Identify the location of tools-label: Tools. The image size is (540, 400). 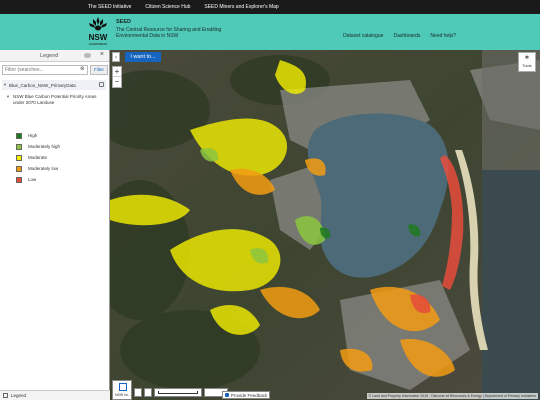
(527, 65).